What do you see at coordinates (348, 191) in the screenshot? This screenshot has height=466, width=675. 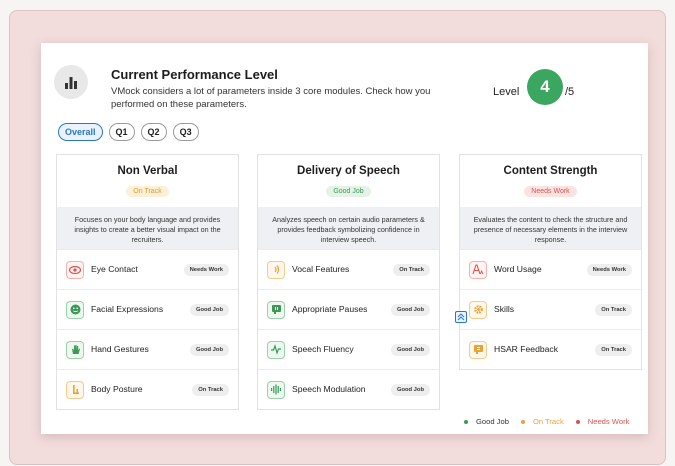 I see `module-status-badge: Good Job` at bounding box center [348, 191].